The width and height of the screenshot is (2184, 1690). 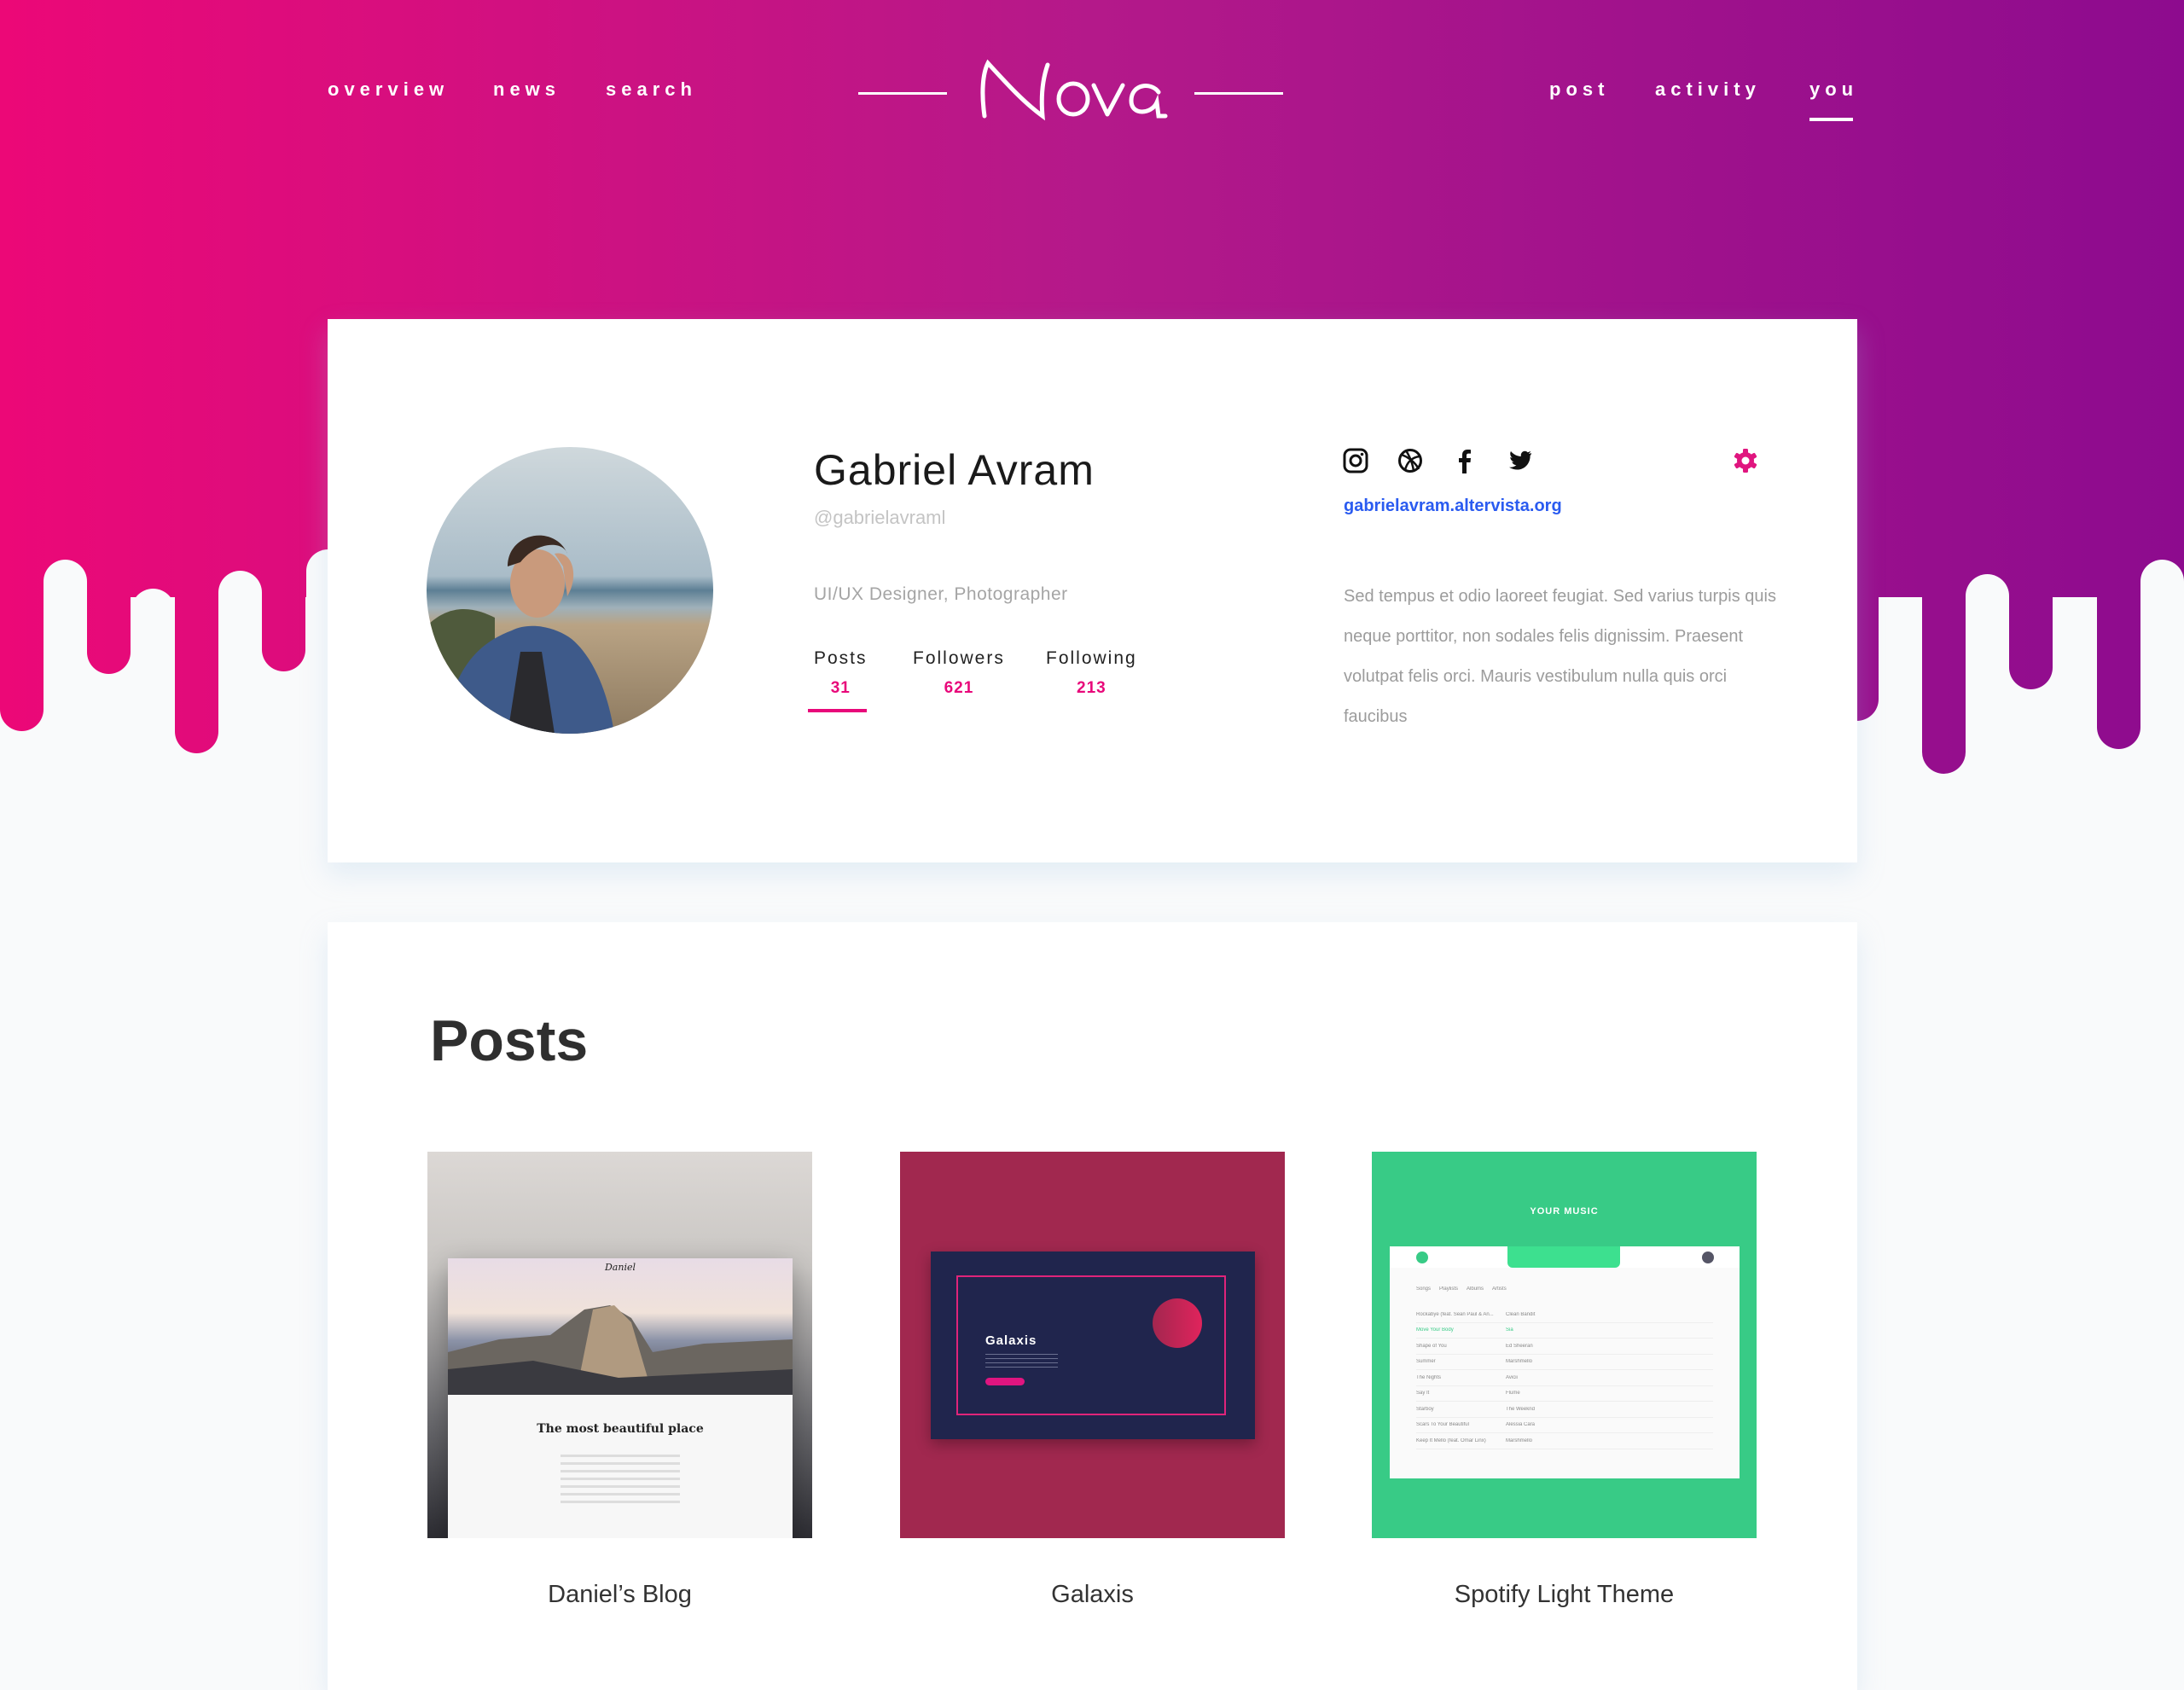 I want to click on thumb-artist: Flume, so click(x=1513, y=1394).